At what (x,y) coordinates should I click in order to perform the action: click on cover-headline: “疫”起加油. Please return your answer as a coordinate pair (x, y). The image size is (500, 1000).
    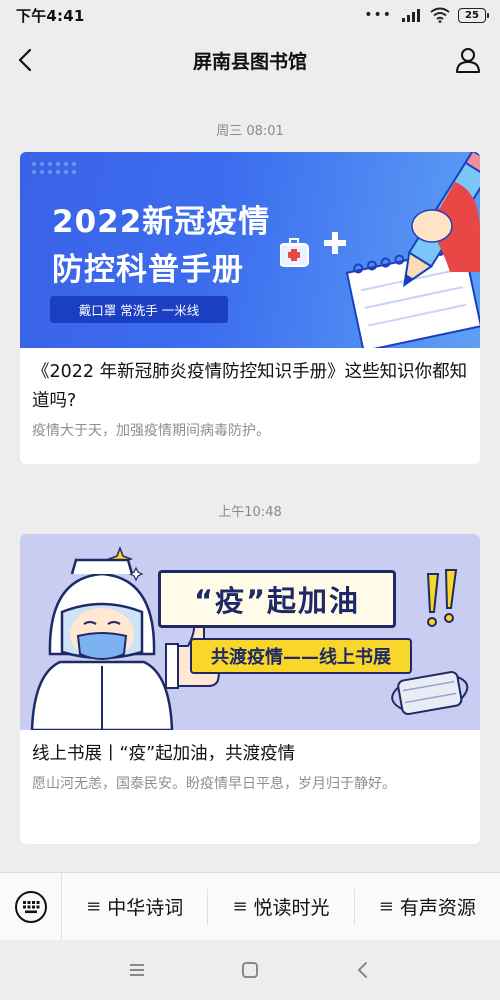
    Looking at the image, I should click on (277, 599).